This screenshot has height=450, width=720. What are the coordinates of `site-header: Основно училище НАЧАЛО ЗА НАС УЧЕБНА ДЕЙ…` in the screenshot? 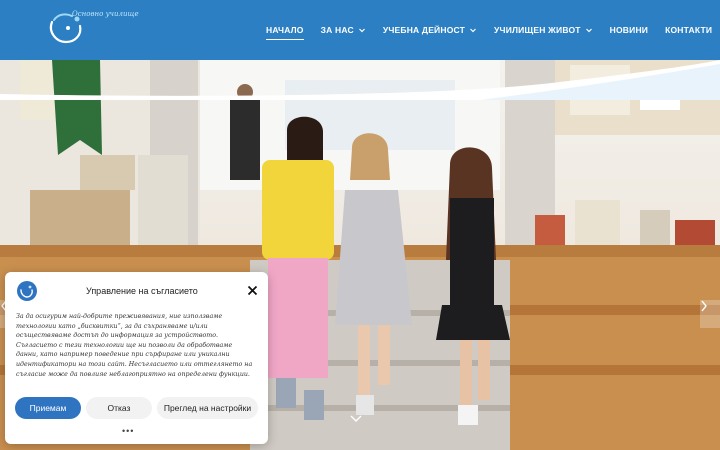 It's located at (360, 30).